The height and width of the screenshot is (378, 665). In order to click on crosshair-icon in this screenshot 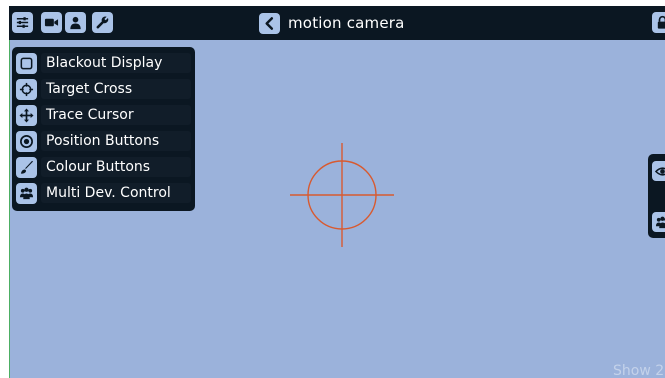, I will do `click(26, 89)`.